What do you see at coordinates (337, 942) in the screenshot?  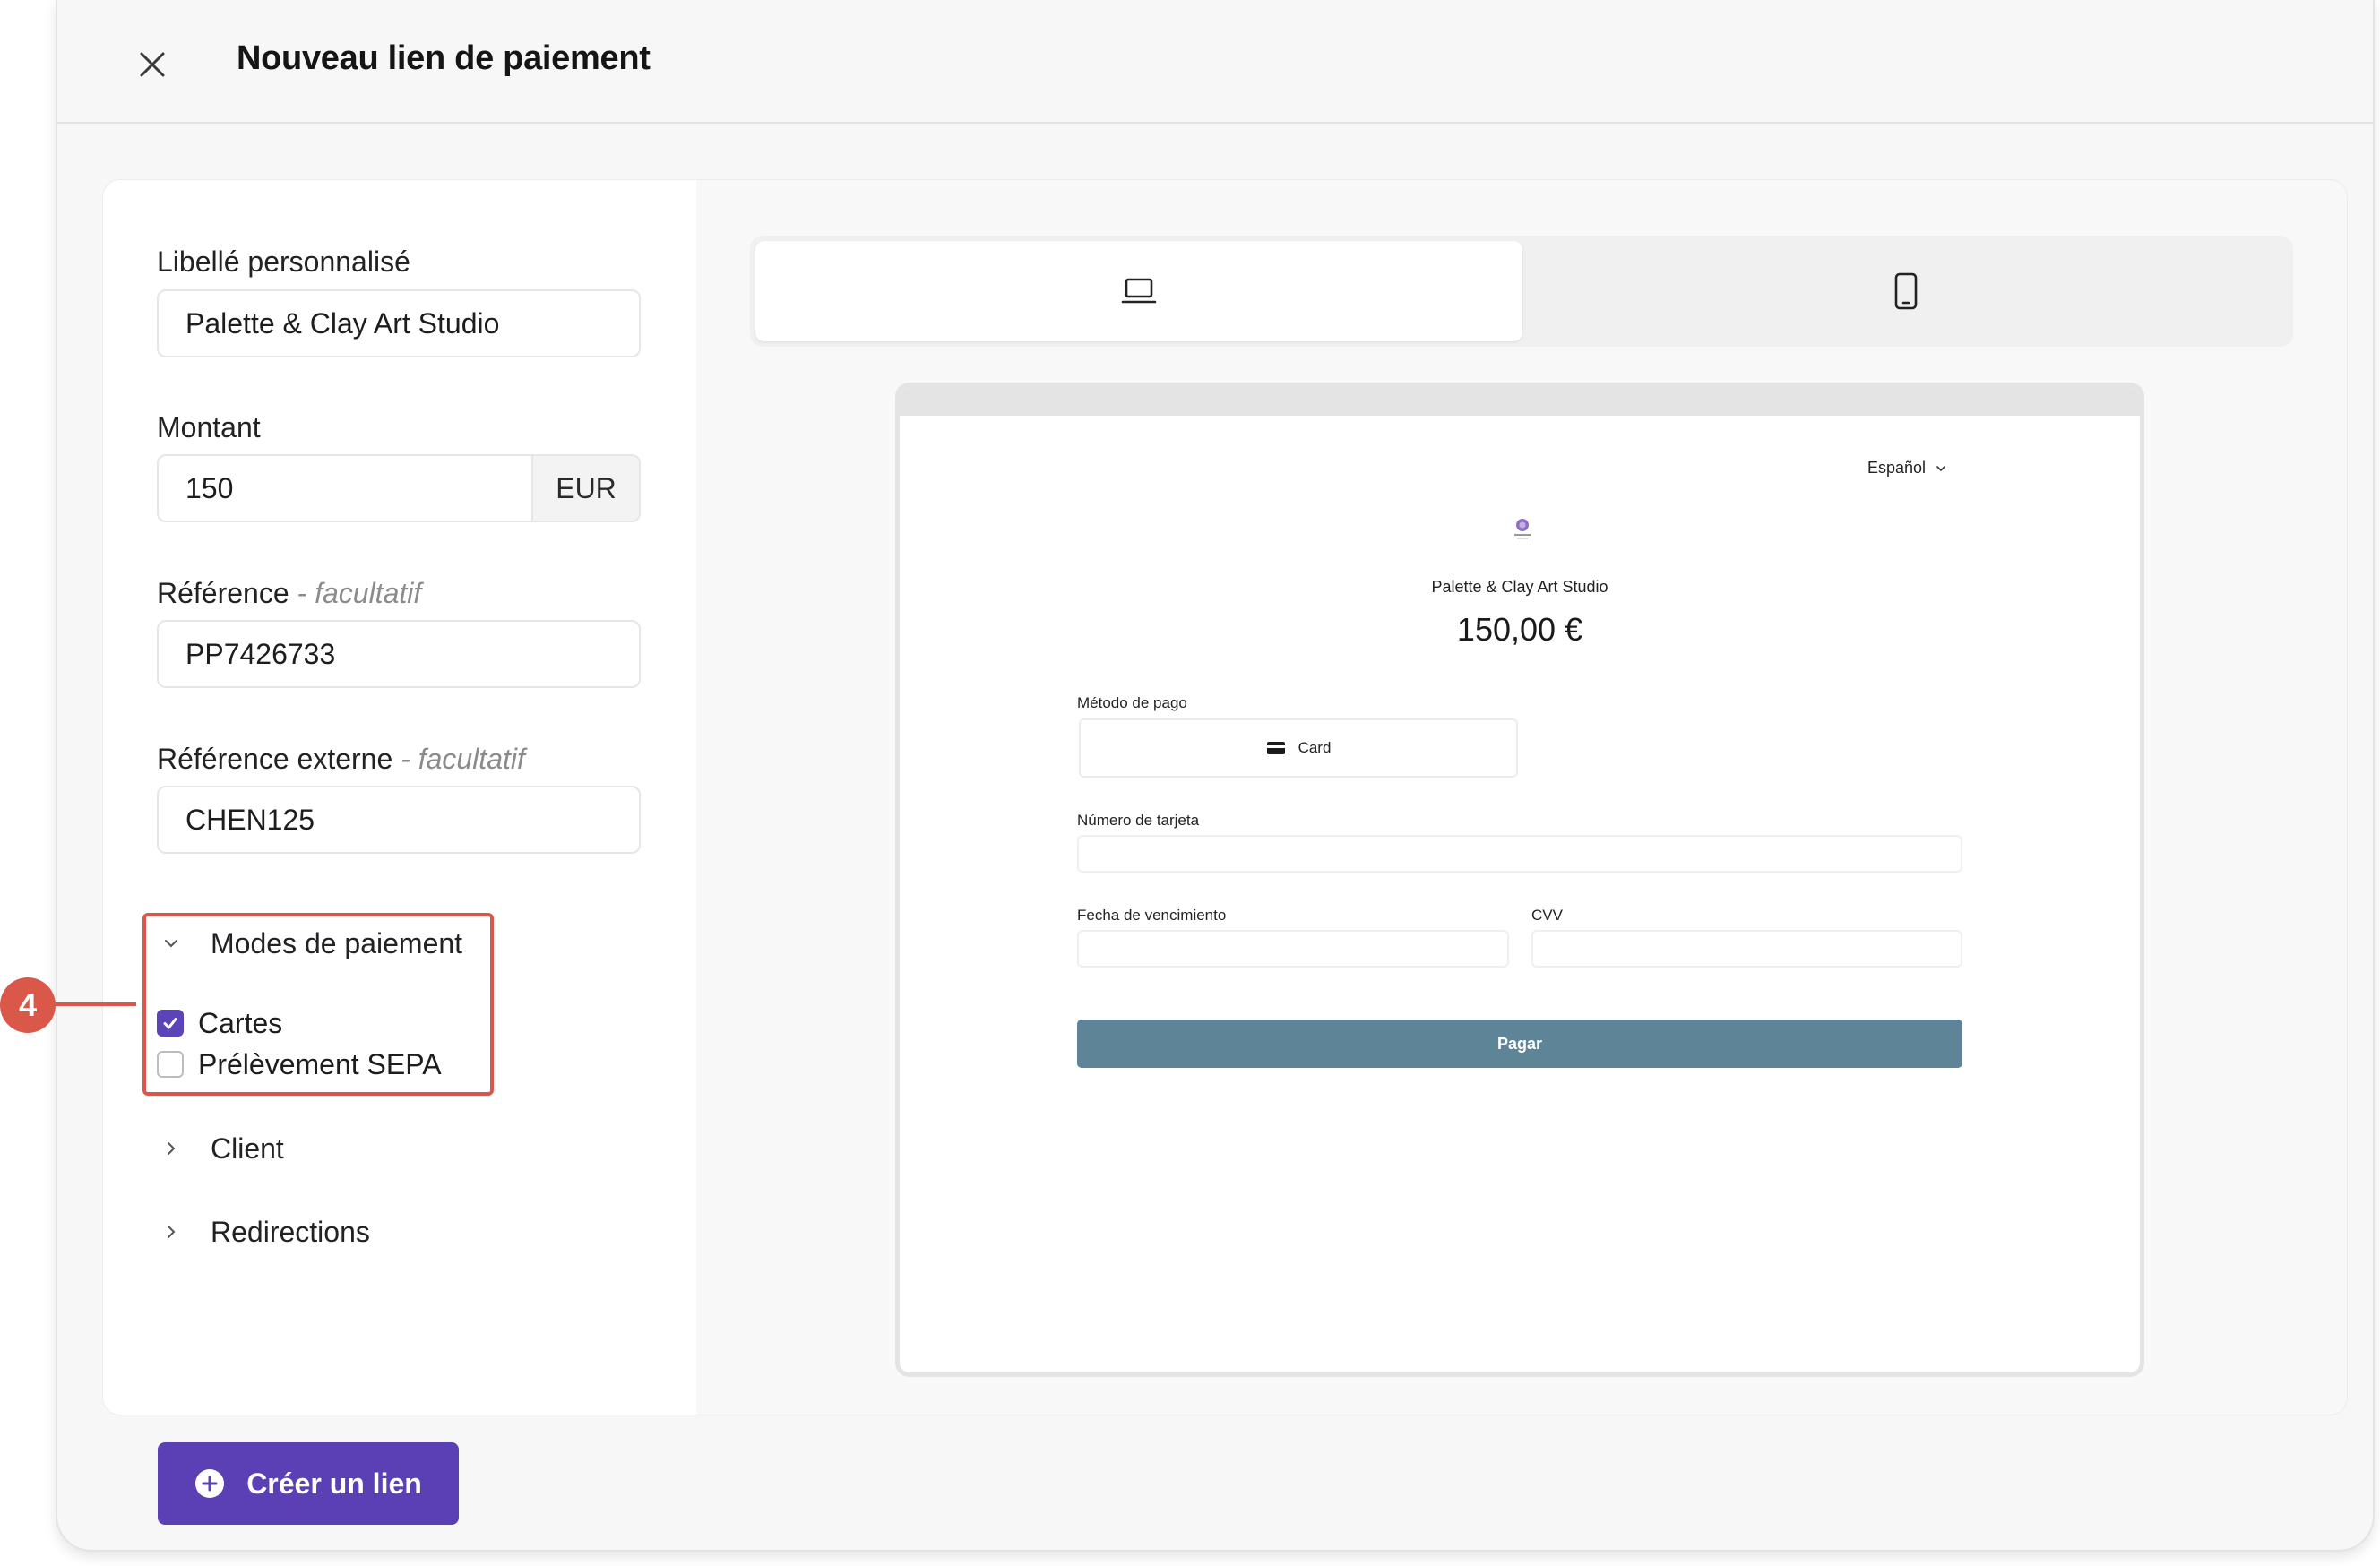 I see `payment-methods-label: Modes de paiement` at bounding box center [337, 942].